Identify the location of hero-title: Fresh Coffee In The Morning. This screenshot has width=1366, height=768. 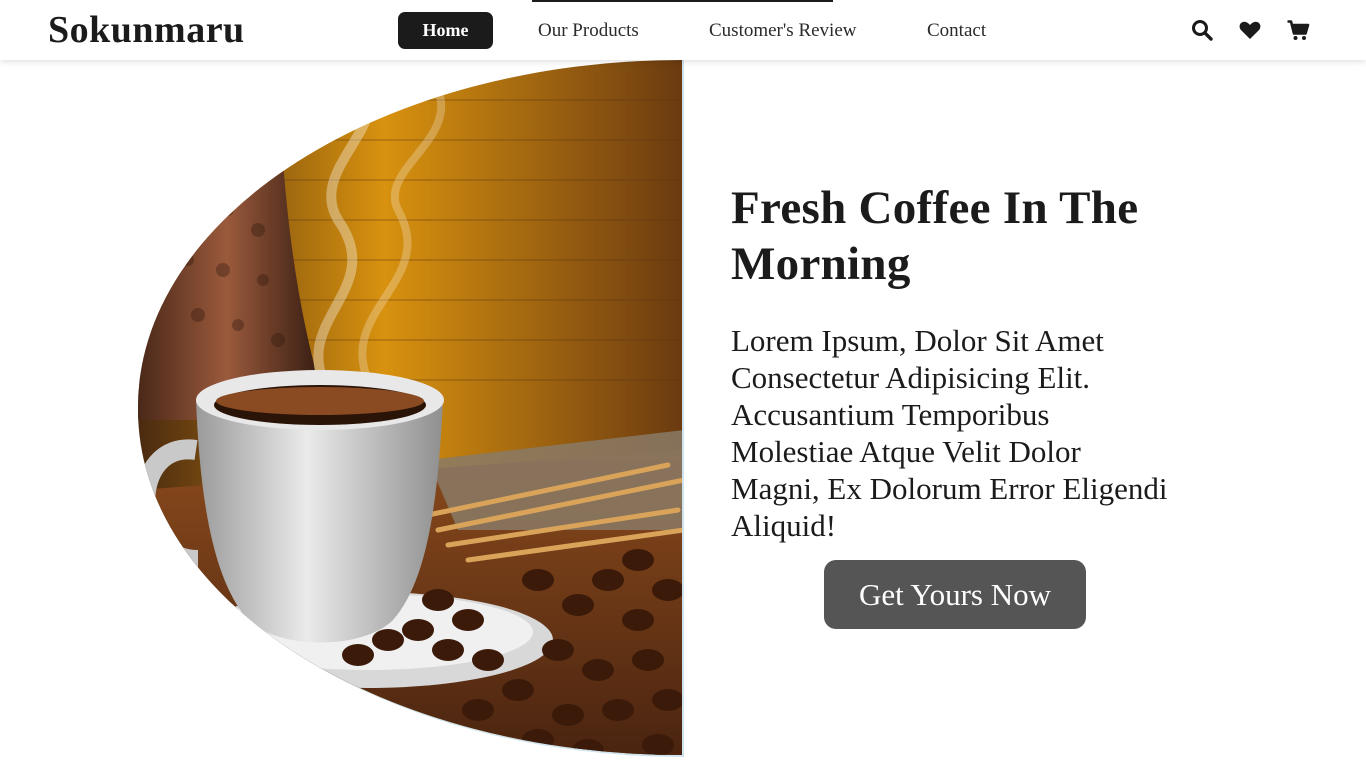
(935, 236).